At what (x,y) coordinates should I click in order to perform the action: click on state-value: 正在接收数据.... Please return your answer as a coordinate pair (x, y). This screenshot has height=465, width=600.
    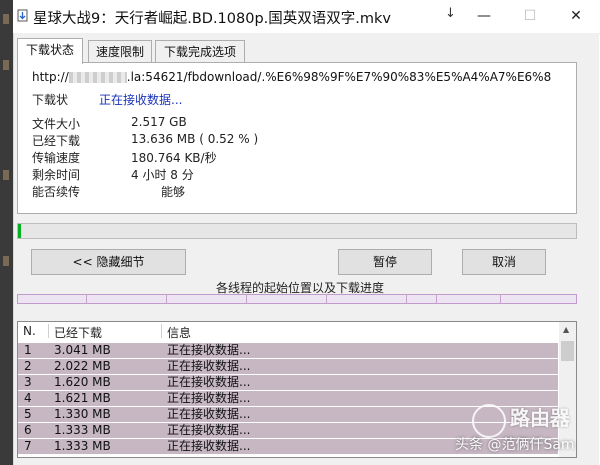
    Looking at the image, I should click on (141, 100).